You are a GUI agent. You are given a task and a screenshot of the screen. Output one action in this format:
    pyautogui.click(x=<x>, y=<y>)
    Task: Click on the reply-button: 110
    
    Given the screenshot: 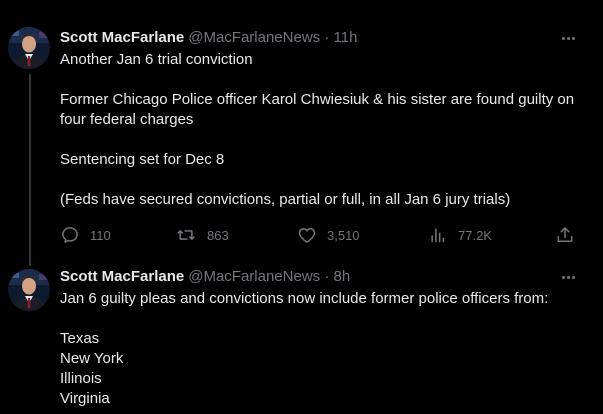 What is the action you would take?
    pyautogui.click(x=85, y=235)
    